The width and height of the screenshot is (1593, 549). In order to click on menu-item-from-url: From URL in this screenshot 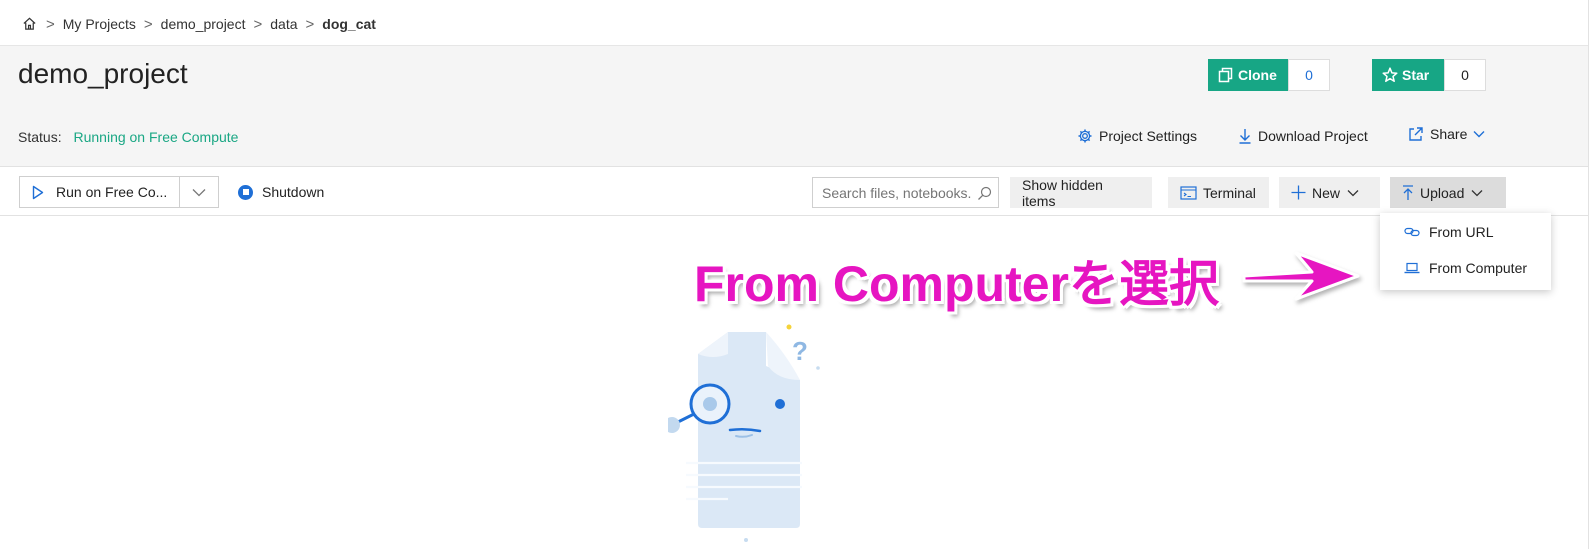, I will do `click(1449, 232)`.